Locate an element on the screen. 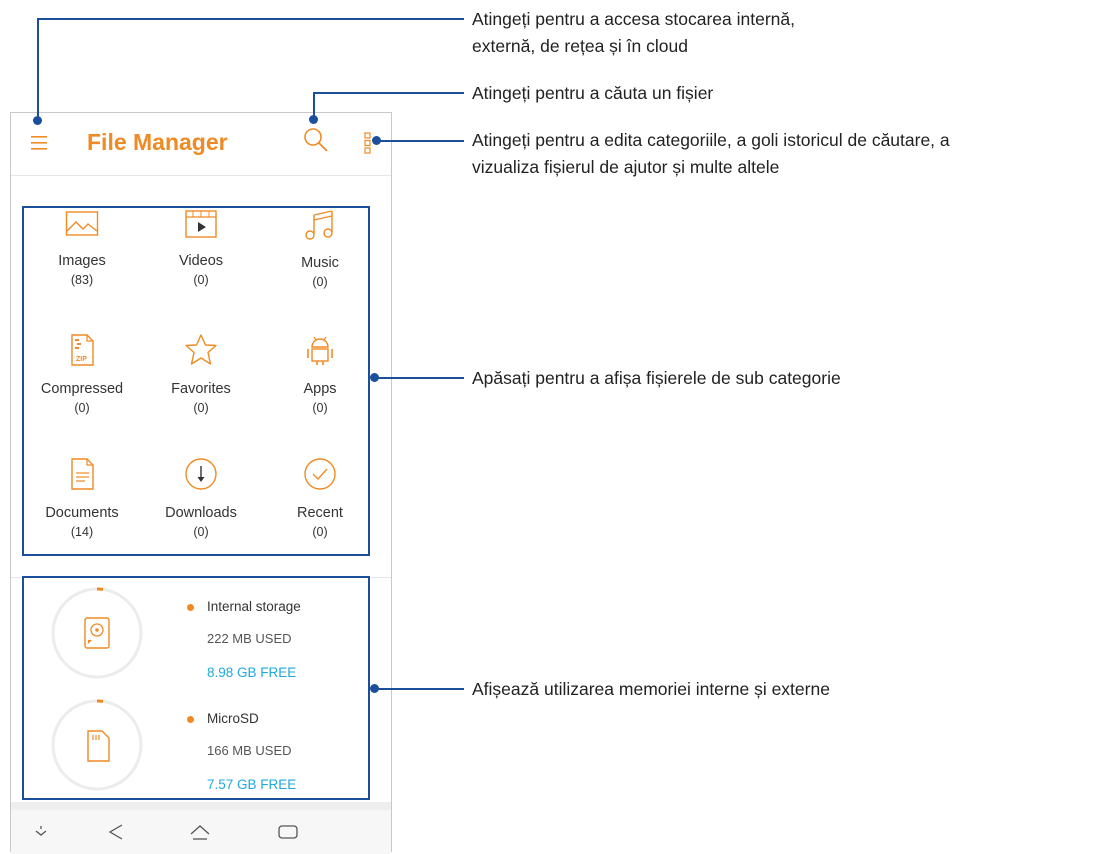 The width and height of the screenshot is (1097, 854). callout-text-search: Atingeți pentru a căuta un fișier is located at coordinates (592, 93).